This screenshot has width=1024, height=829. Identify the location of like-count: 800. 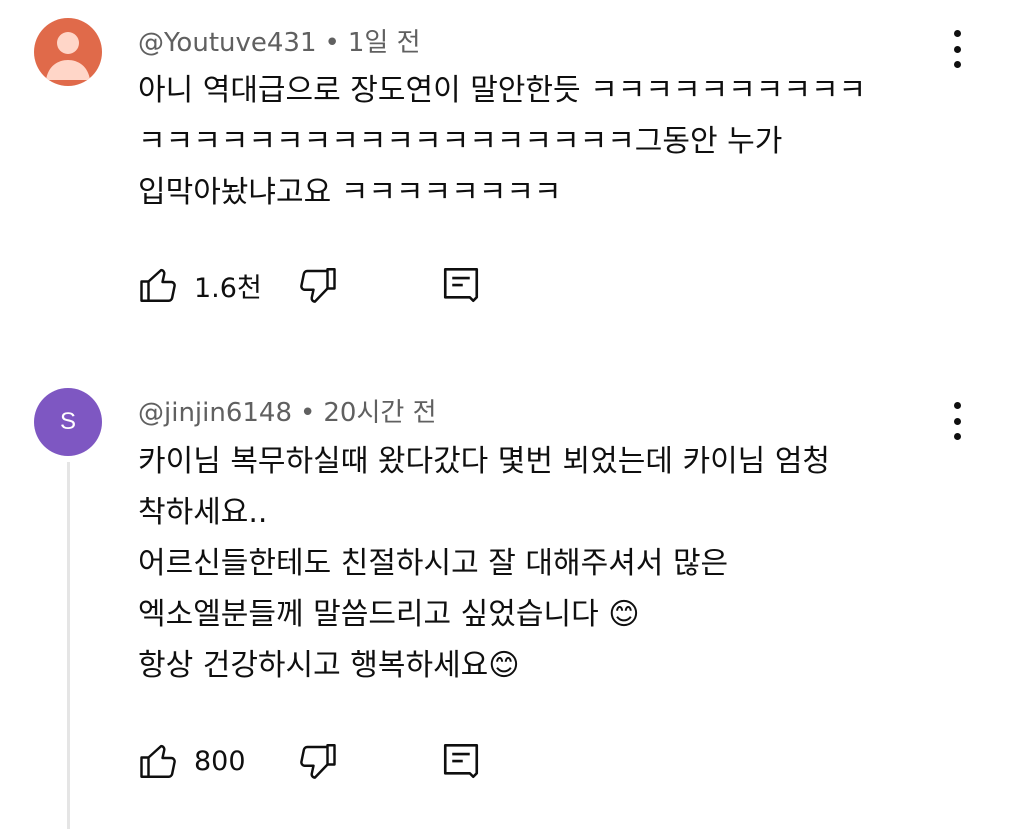
(220, 761).